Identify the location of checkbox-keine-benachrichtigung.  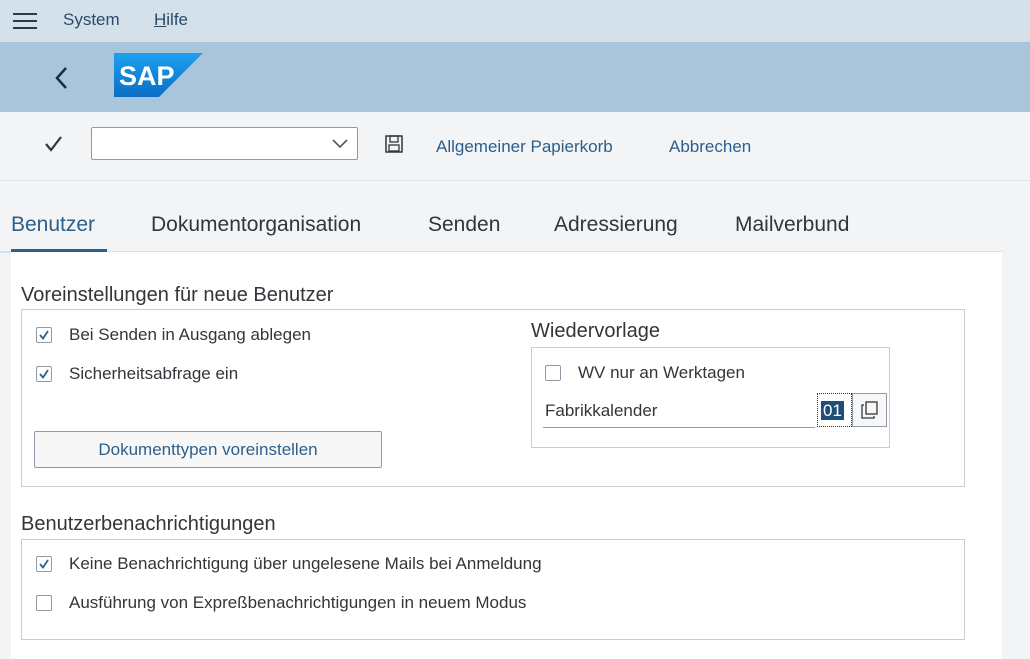
(44, 564).